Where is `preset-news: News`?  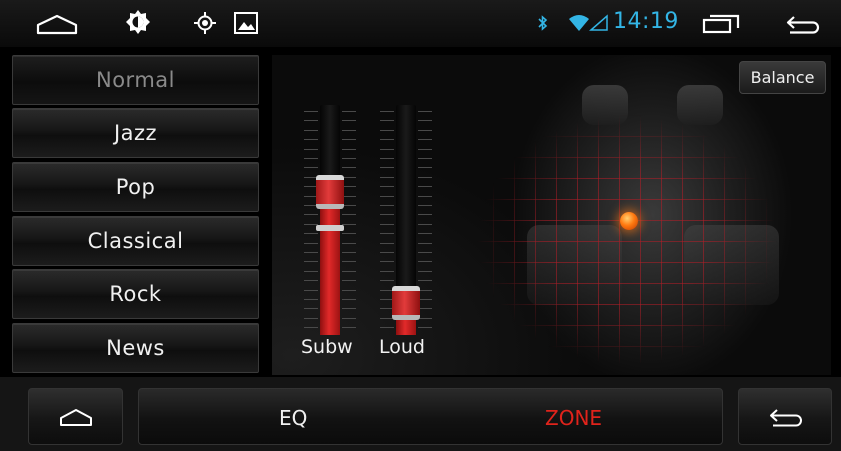 preset-news: News is located at coordinates (135, 348).